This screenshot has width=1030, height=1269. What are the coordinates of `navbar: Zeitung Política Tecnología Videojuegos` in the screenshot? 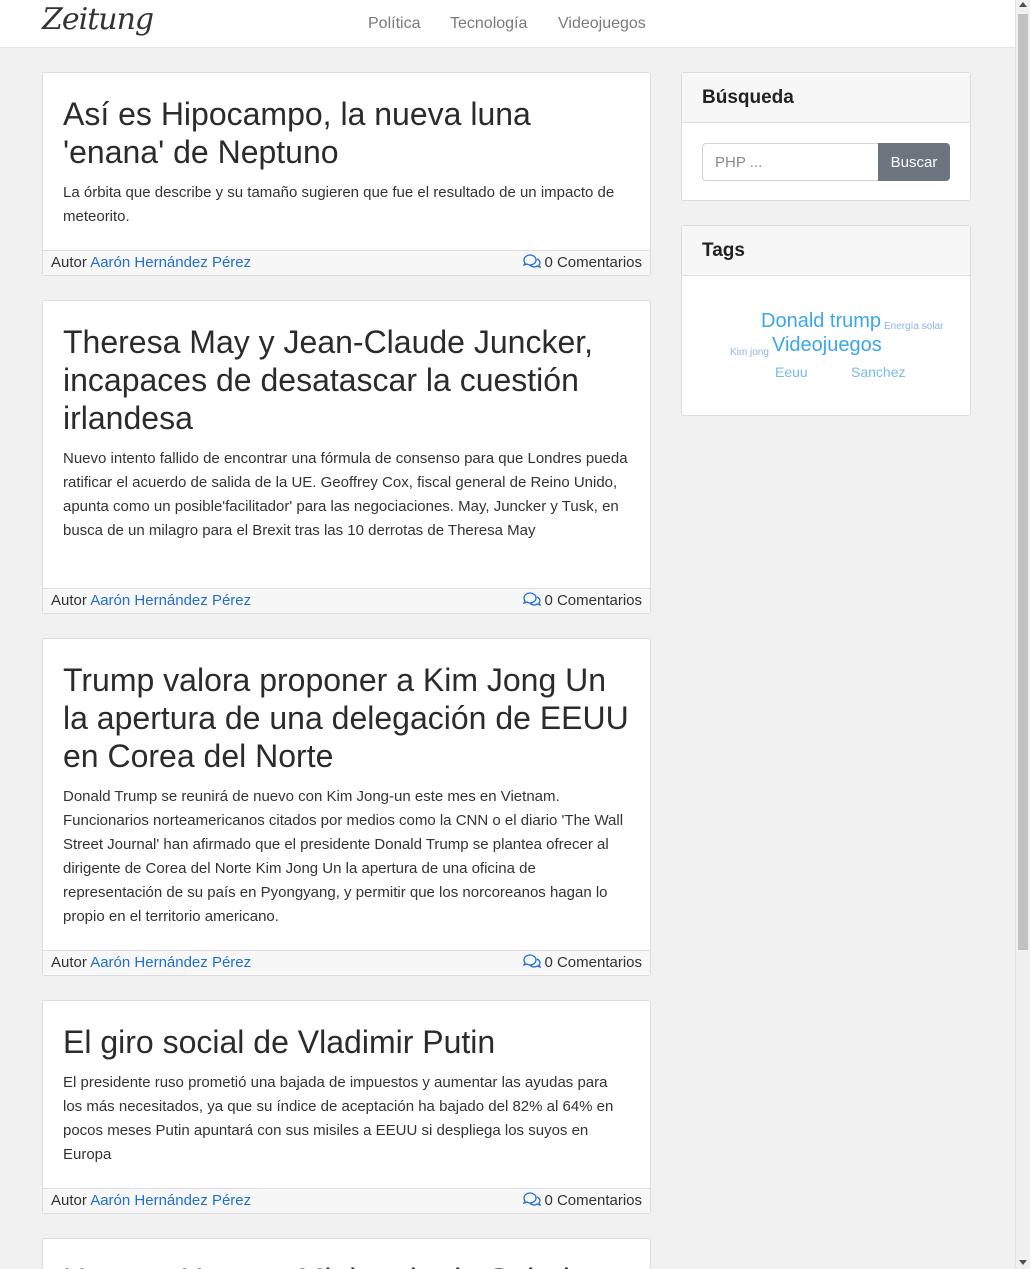 It's located at (507, 24).